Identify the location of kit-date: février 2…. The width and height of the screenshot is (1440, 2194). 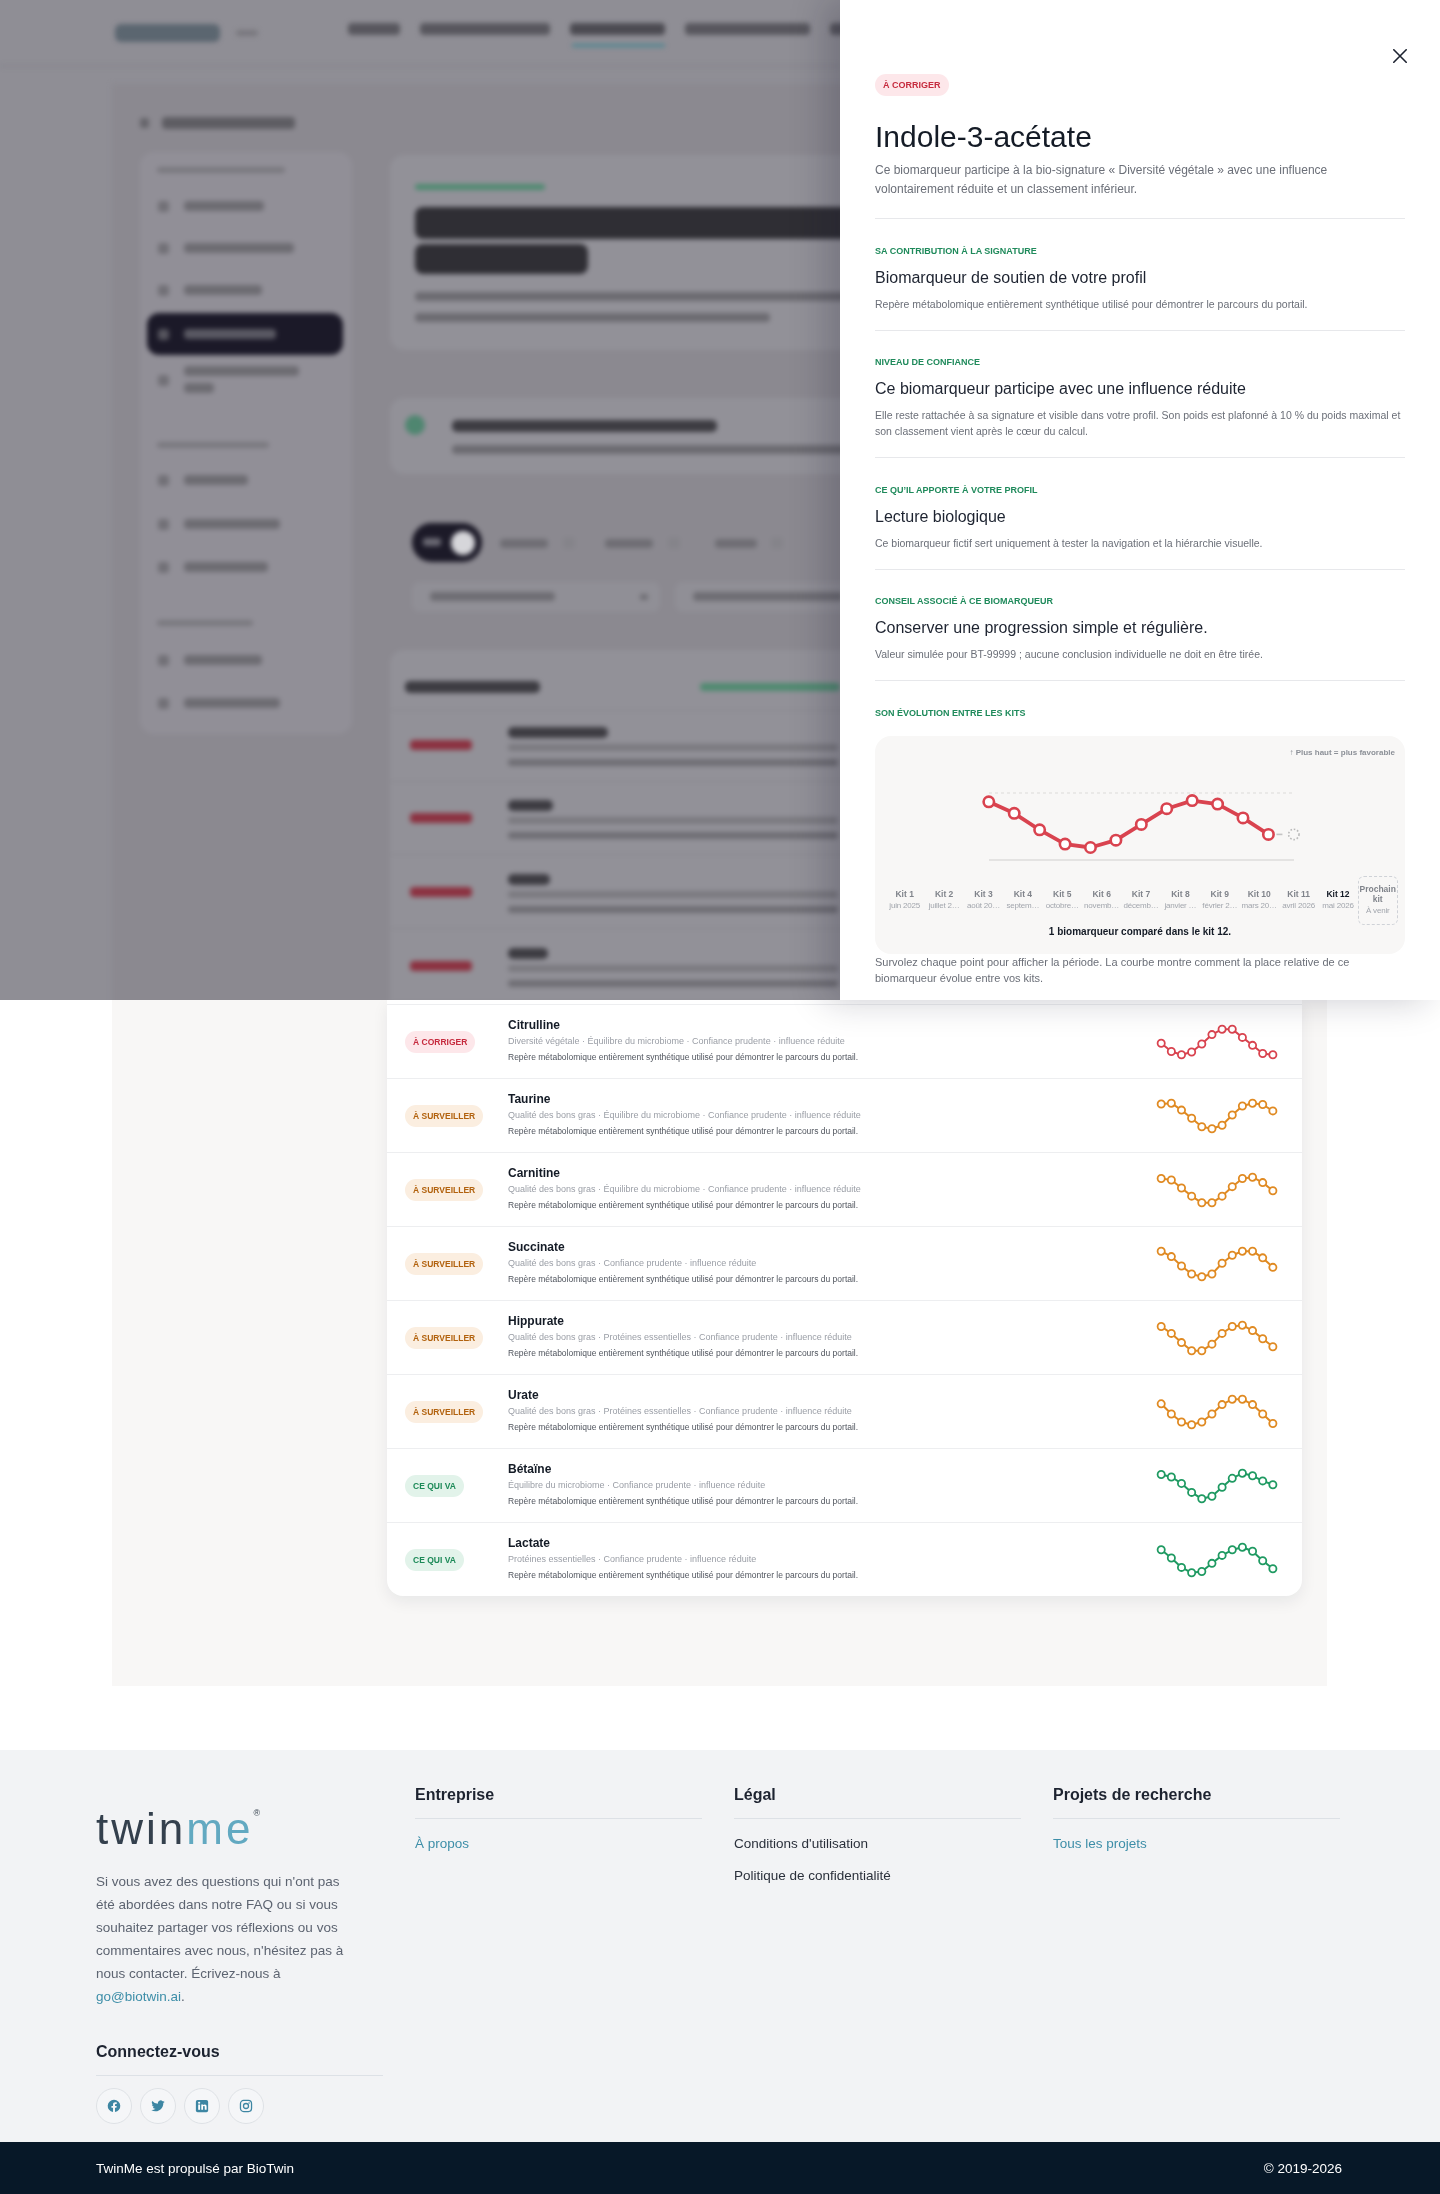
(1220, 906).